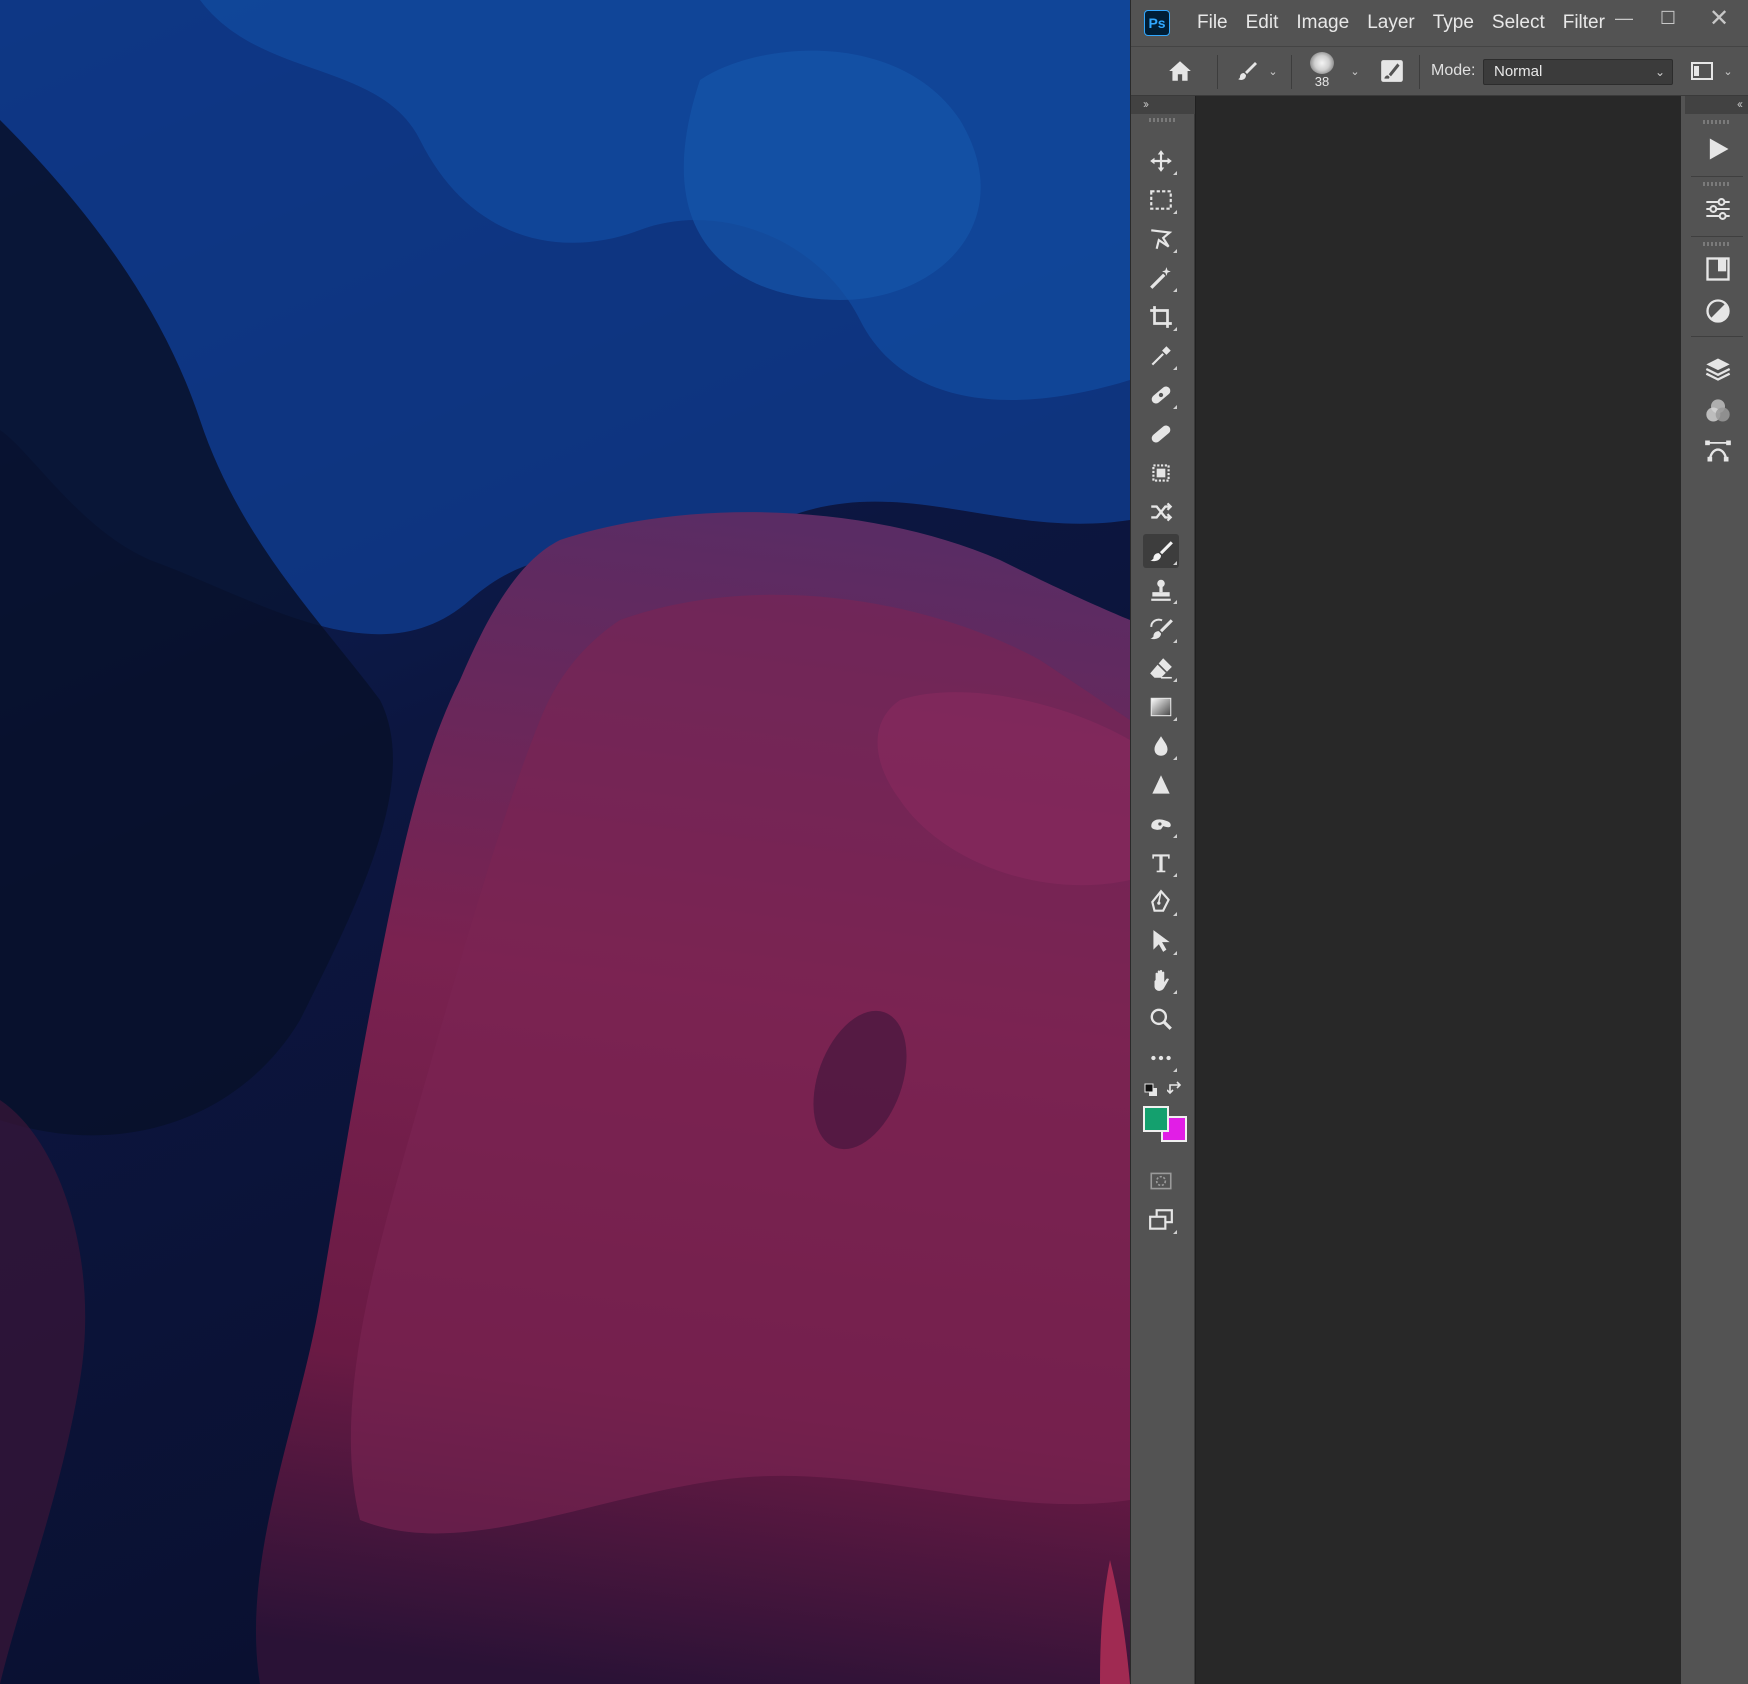  What do you see at coordinates (1161, 1181) in the screenshot?
I see `tool-quick-mask` at bounding box center [1161, 1181].